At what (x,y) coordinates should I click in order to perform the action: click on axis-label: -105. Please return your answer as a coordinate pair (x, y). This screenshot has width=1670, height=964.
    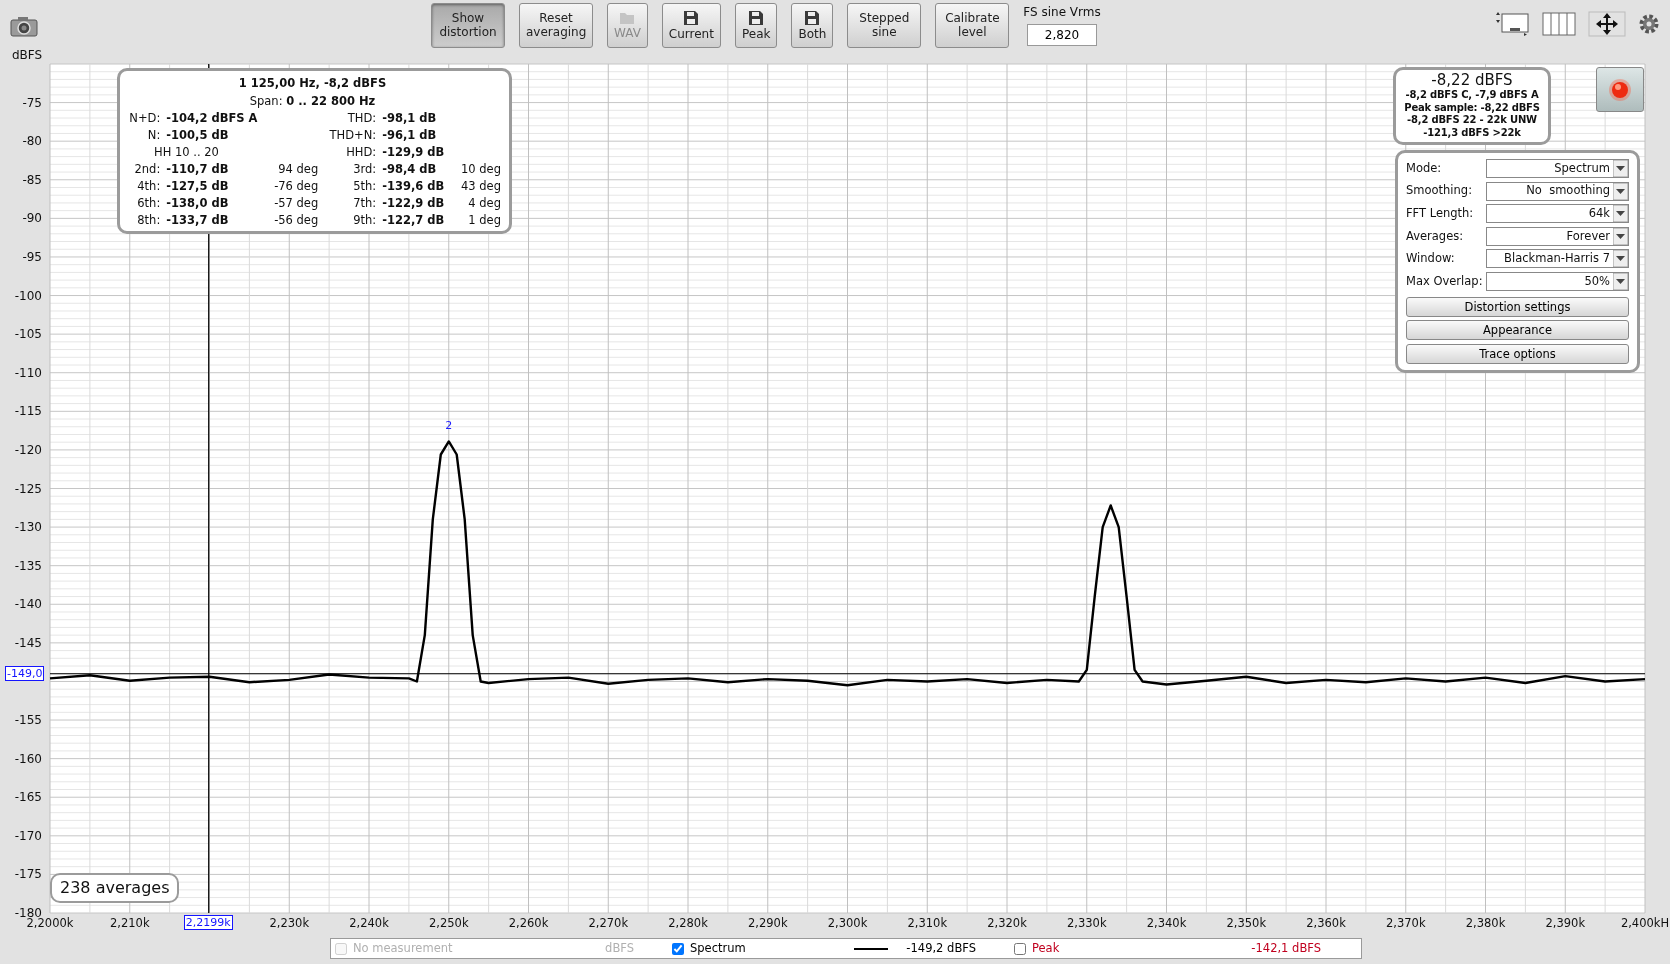
    Looking at the image, I should click on (28, 334).